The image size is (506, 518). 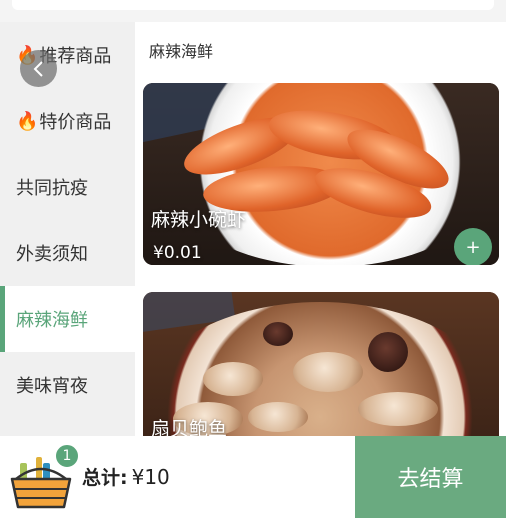 I want to click on plus-icon: +, so click(x=473, y=247).